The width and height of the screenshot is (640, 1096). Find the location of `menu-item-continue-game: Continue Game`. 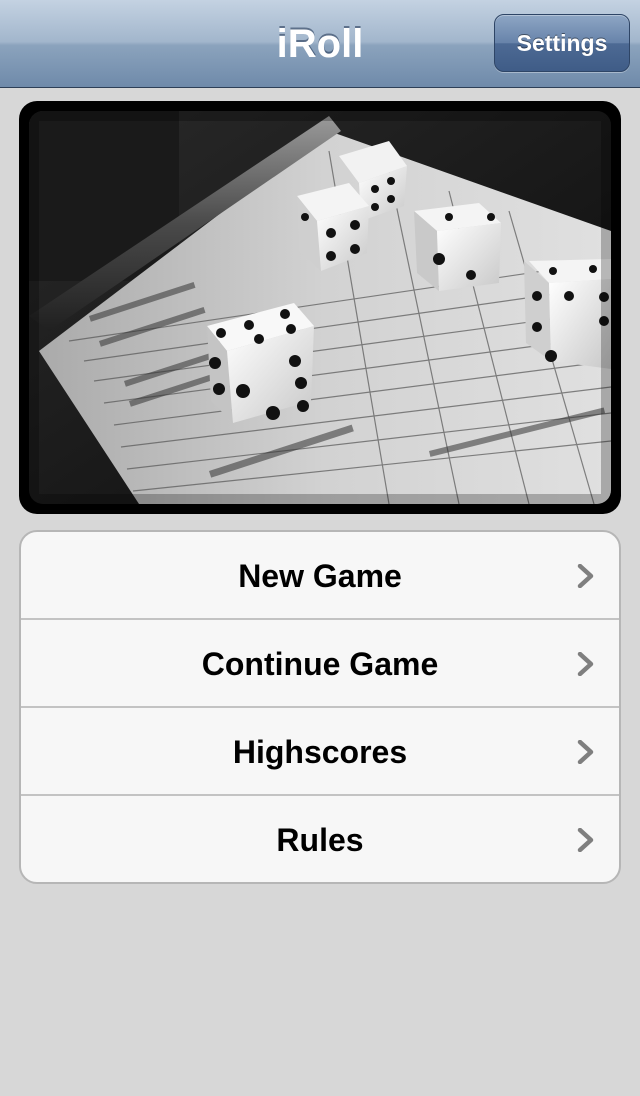

menu-item-continue-game: Continue Game is located at coordinates (320, 664).